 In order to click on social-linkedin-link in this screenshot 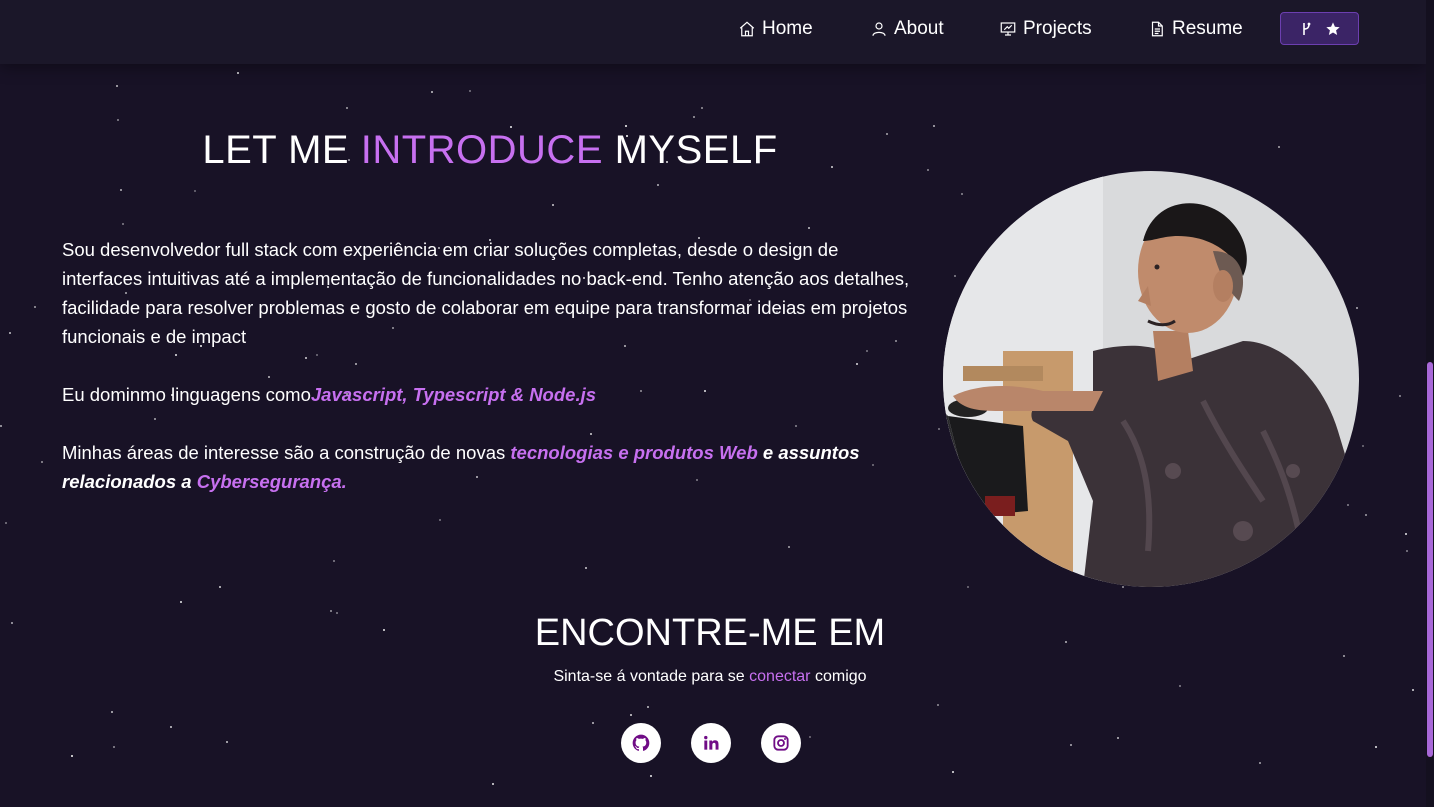, I will do `click(711, 743)`.